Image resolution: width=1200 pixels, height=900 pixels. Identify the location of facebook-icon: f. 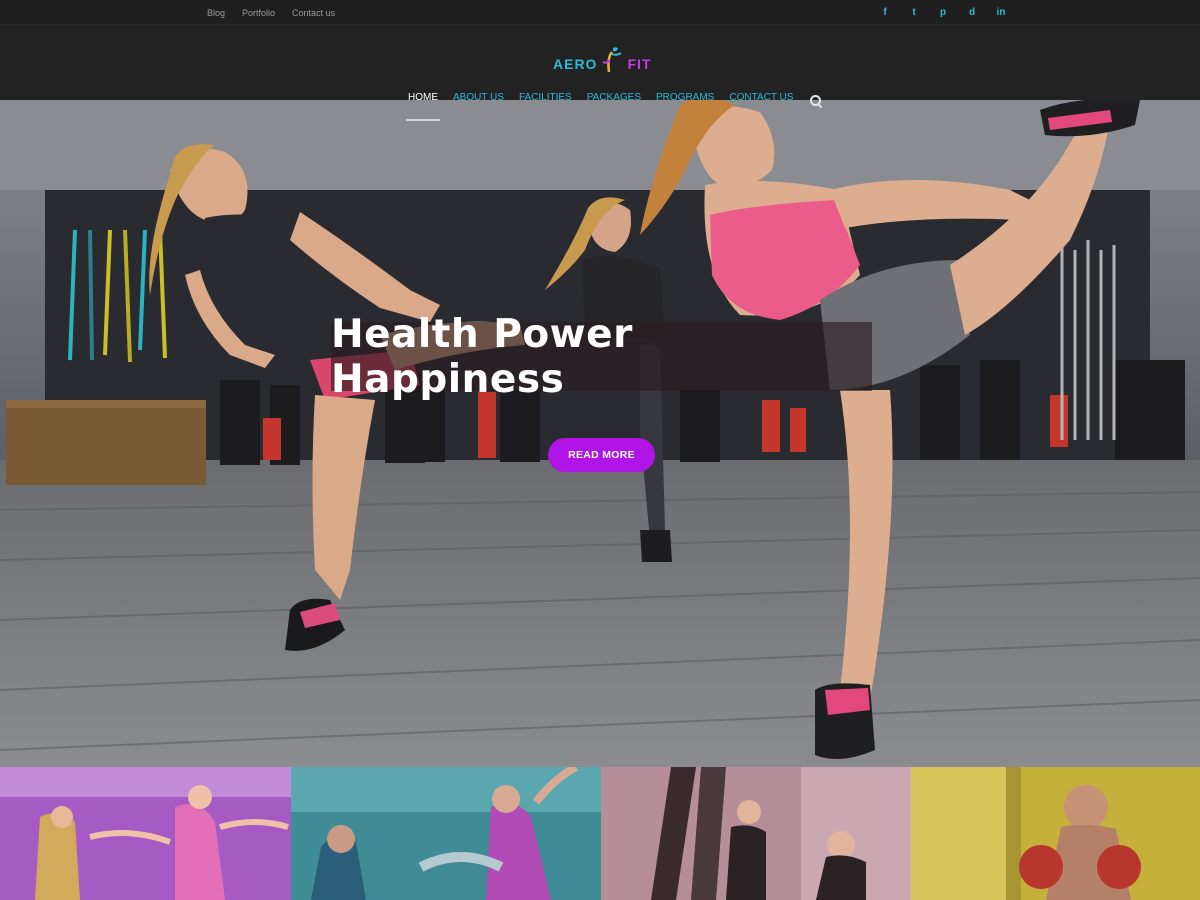
(885, 12).